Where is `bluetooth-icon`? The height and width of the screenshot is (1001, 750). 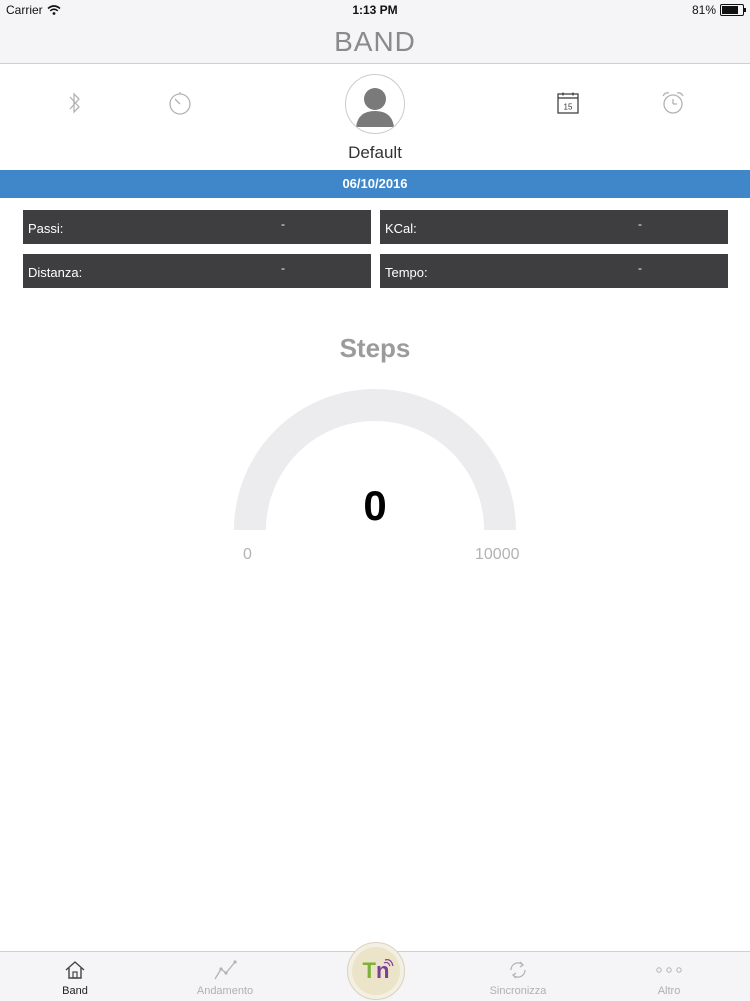 bluetooth-icon is located at coordinates (74, 103).